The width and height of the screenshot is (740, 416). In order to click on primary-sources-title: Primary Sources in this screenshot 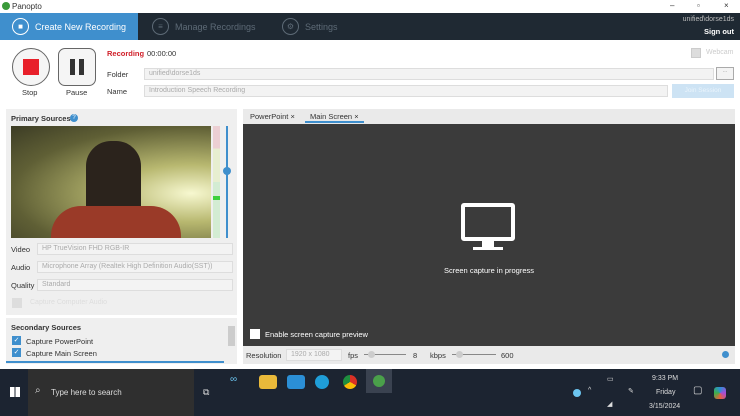, I will do `click(41, 118)`.